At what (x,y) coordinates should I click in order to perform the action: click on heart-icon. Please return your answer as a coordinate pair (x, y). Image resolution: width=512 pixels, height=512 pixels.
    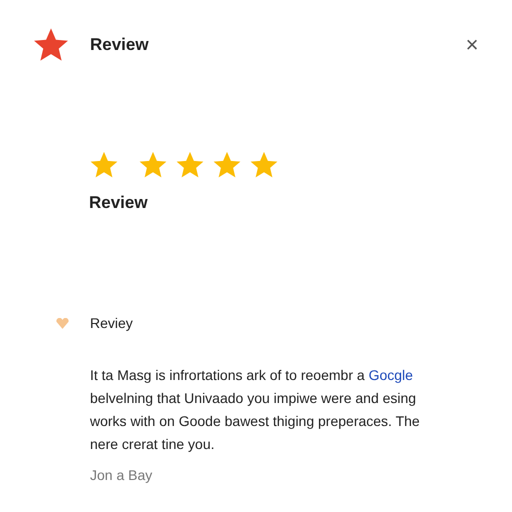
    Looking at the image, I should click on (62, 323).